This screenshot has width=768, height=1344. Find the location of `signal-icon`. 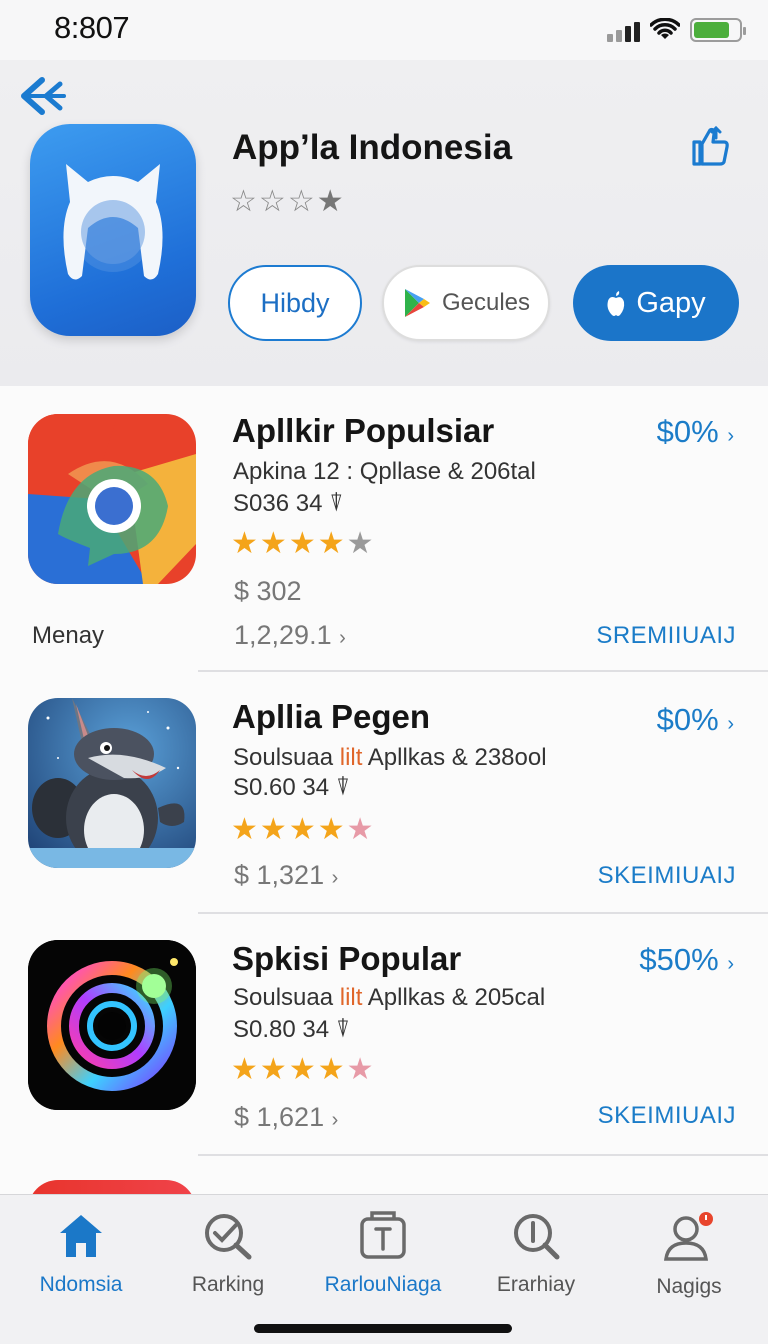

signal-icon is located at coordinates (623, 30).